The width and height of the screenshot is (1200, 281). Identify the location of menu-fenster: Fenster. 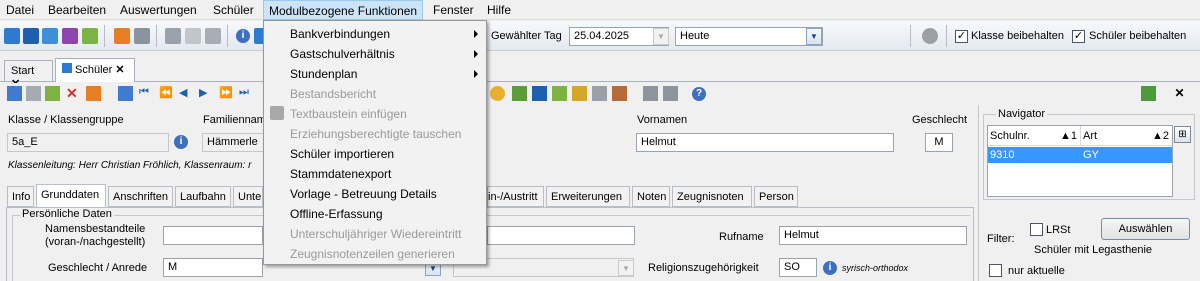
(453, 10).